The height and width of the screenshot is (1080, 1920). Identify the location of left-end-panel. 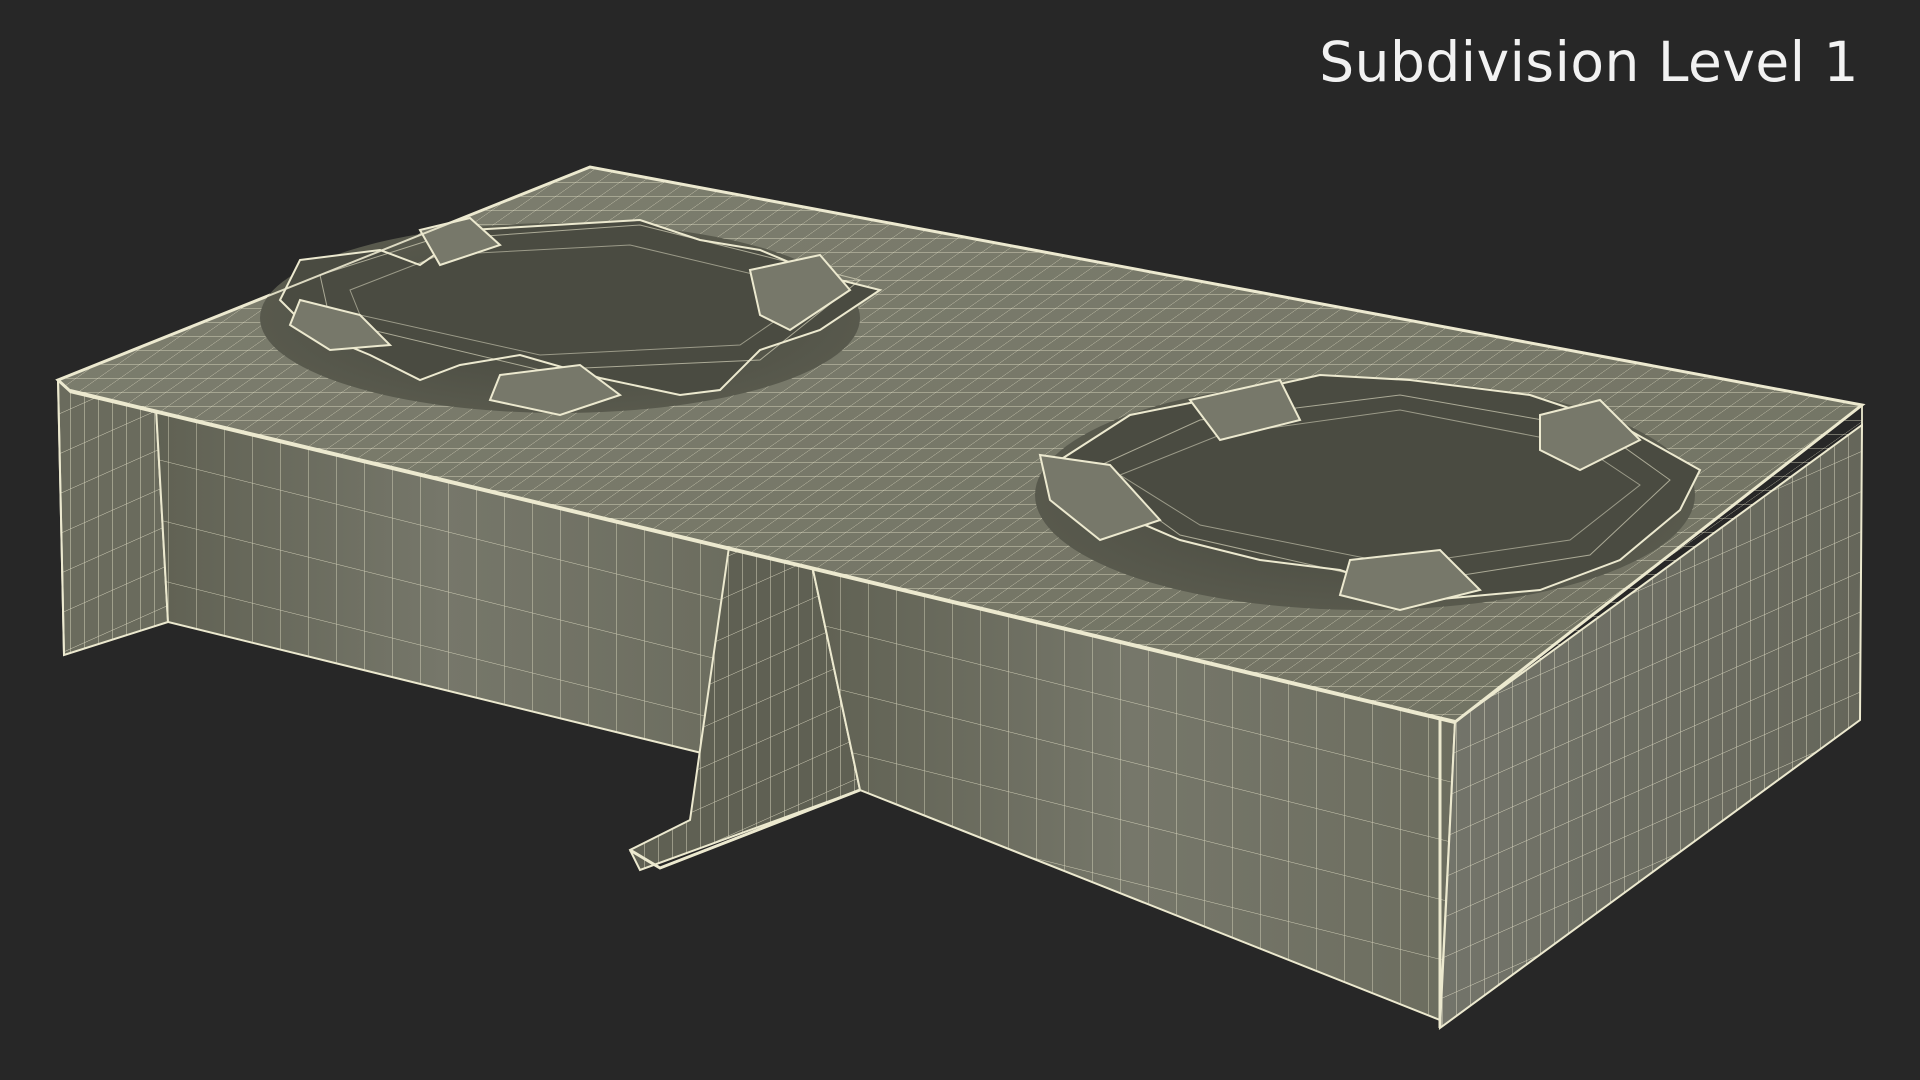
(113, 517).